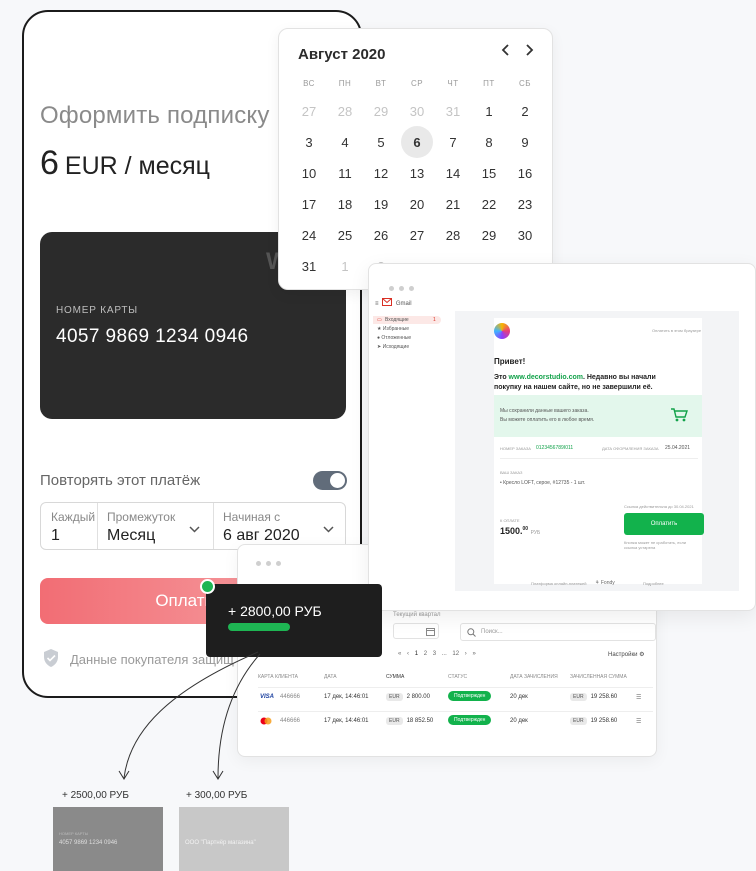 The image size is (756, 871). Describe the element at coordinates (642, 655) in the screenshot. I see `gear-icon: ⚙` at that location.